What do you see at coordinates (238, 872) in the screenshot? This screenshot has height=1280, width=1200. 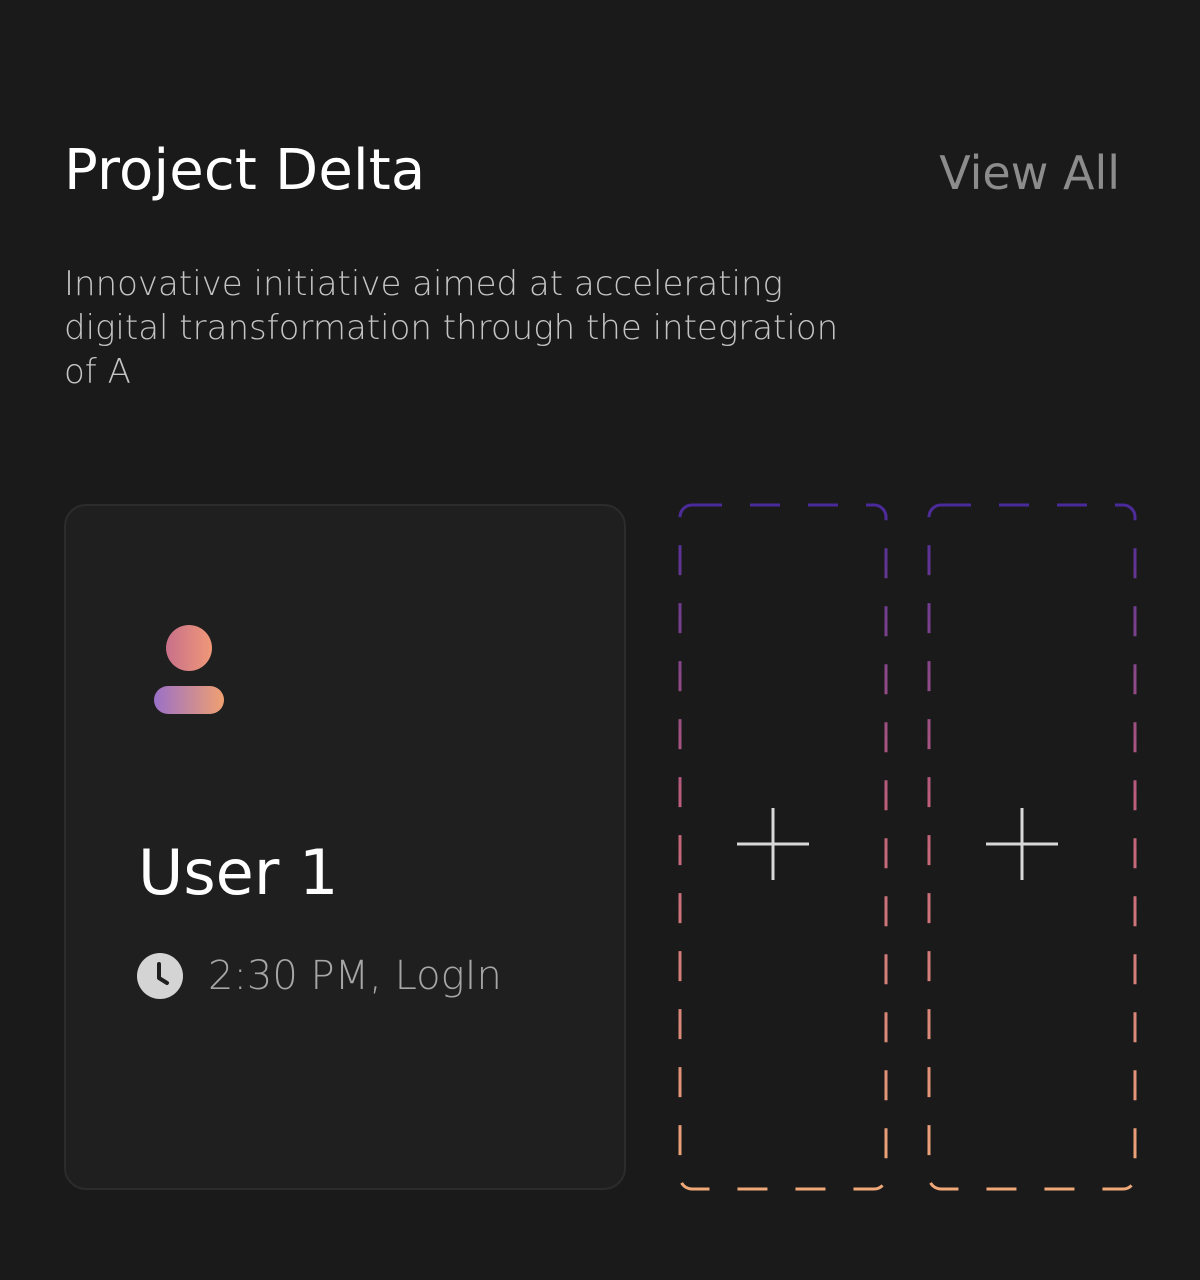 I see `user-name: User 1` at bounding box center [238, 872].